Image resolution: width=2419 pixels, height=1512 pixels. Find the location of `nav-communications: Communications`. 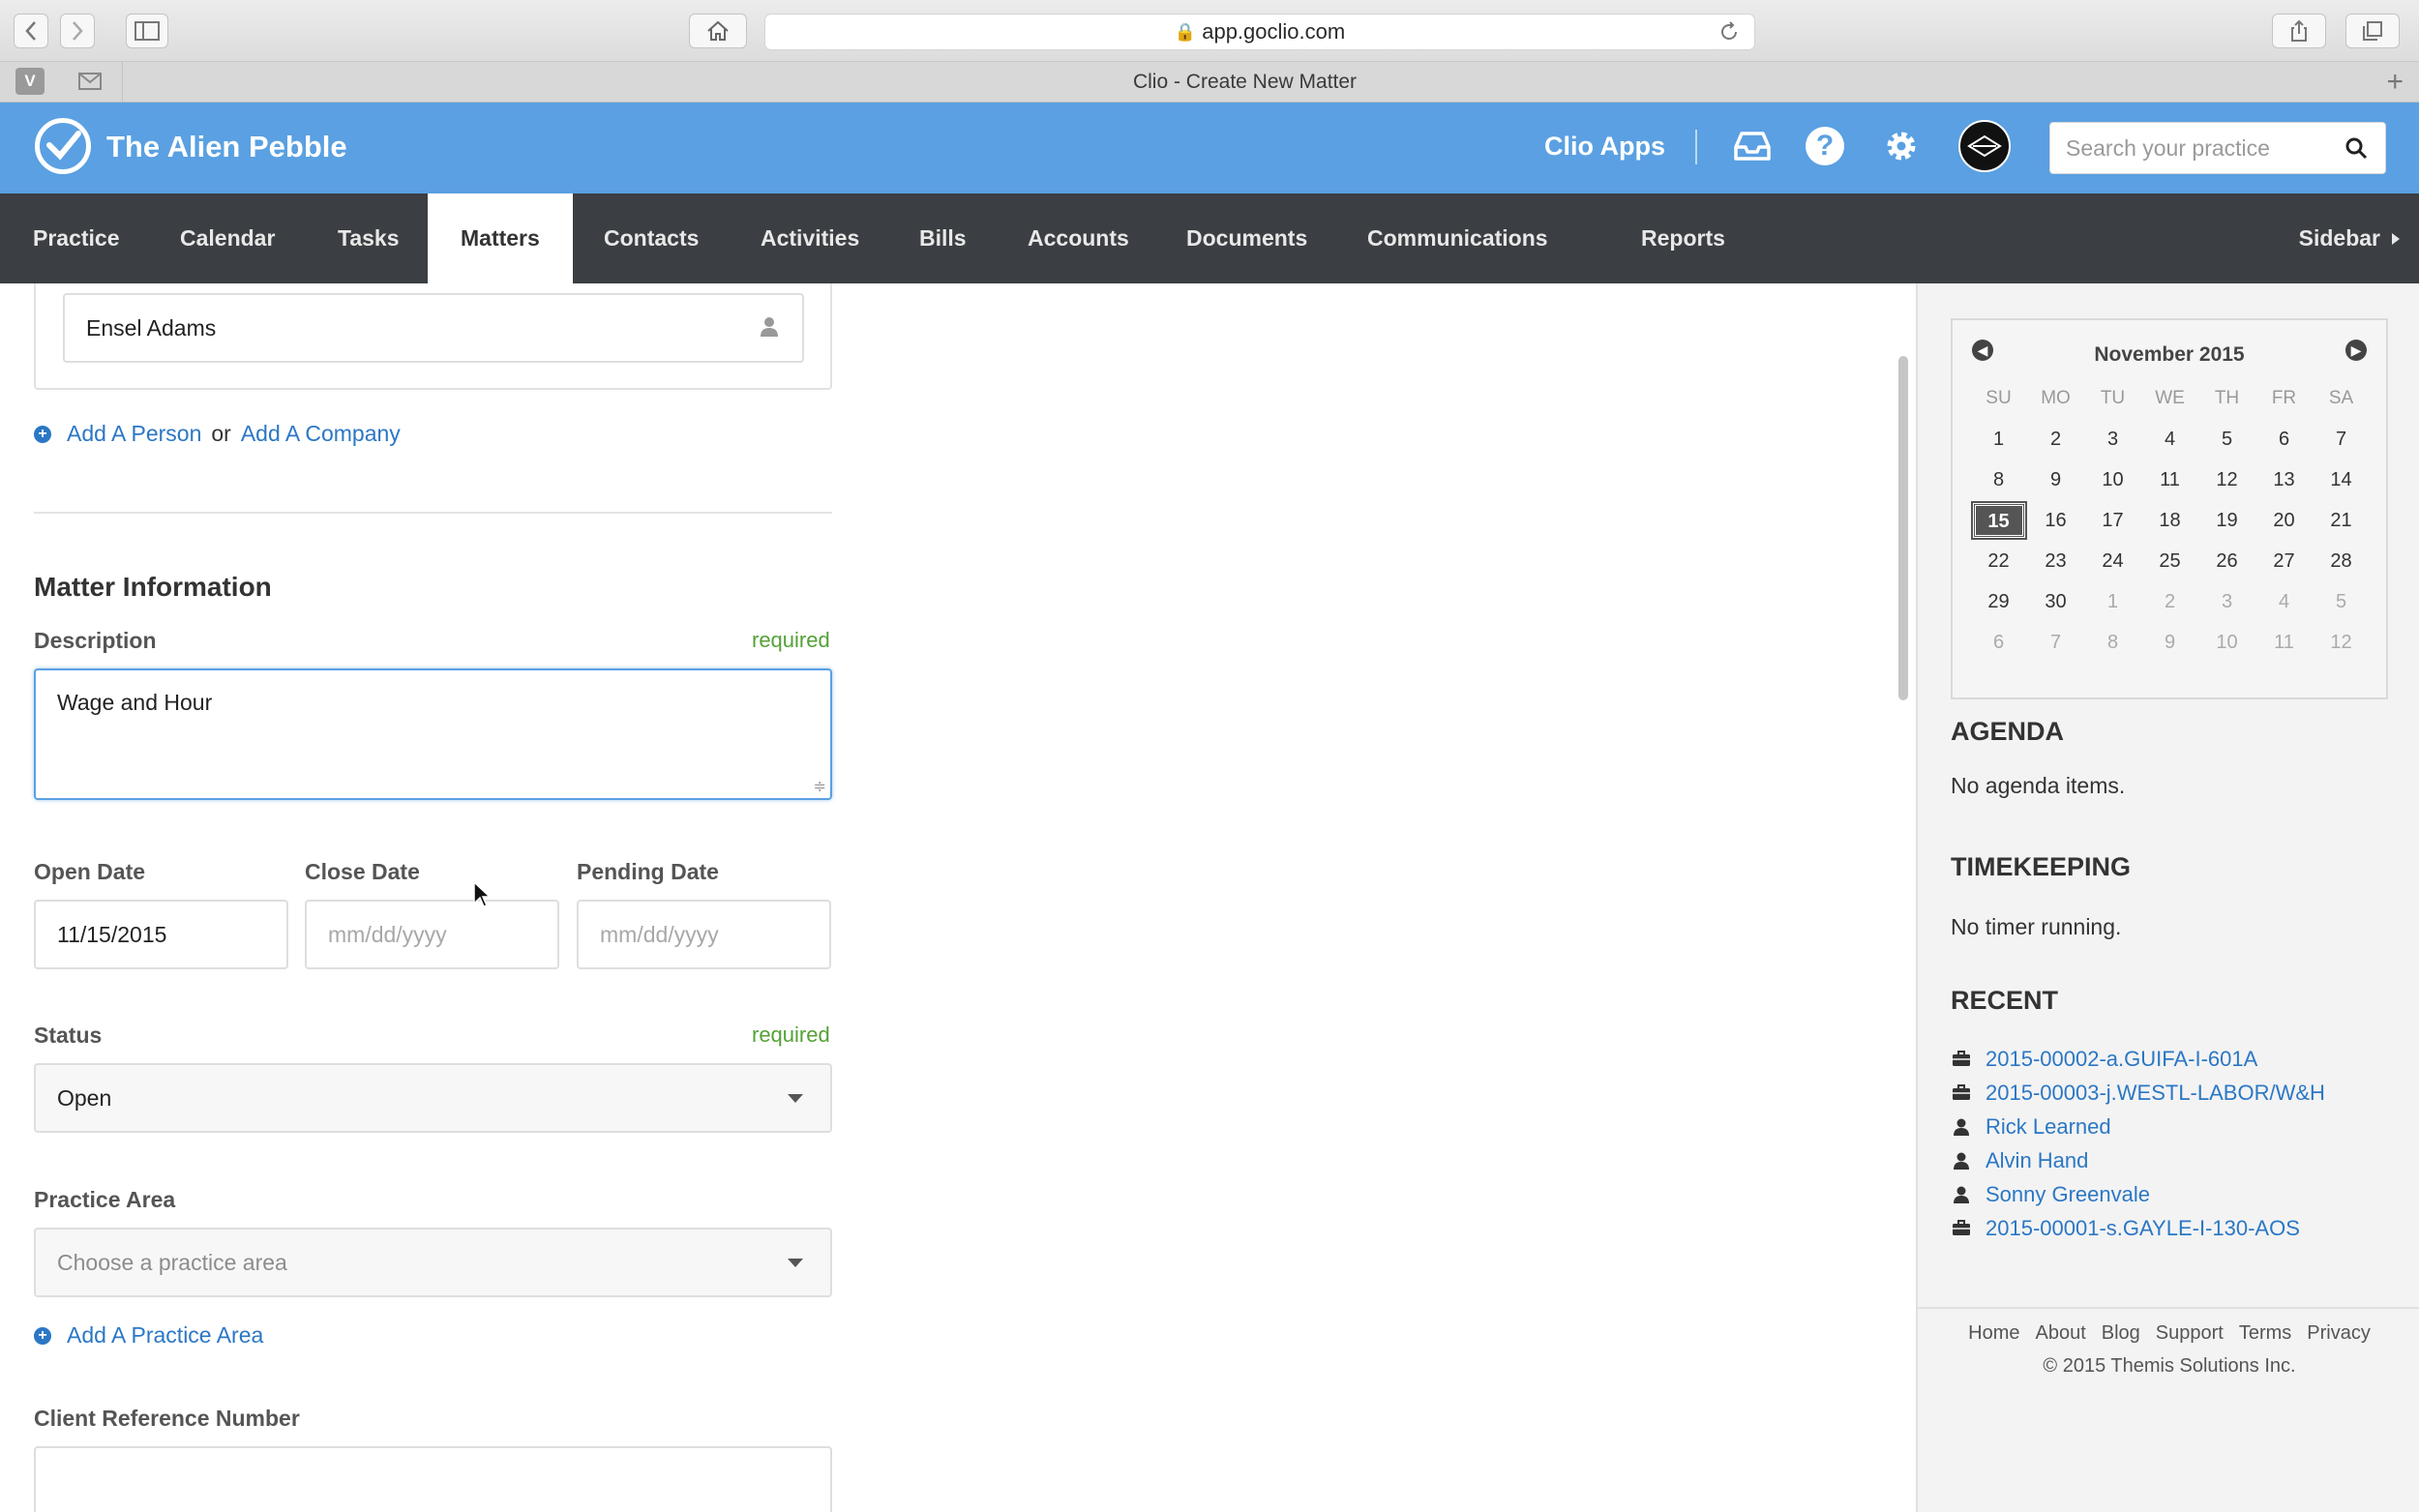

nav-communications: Communications is located at coordinates (1457, 238).